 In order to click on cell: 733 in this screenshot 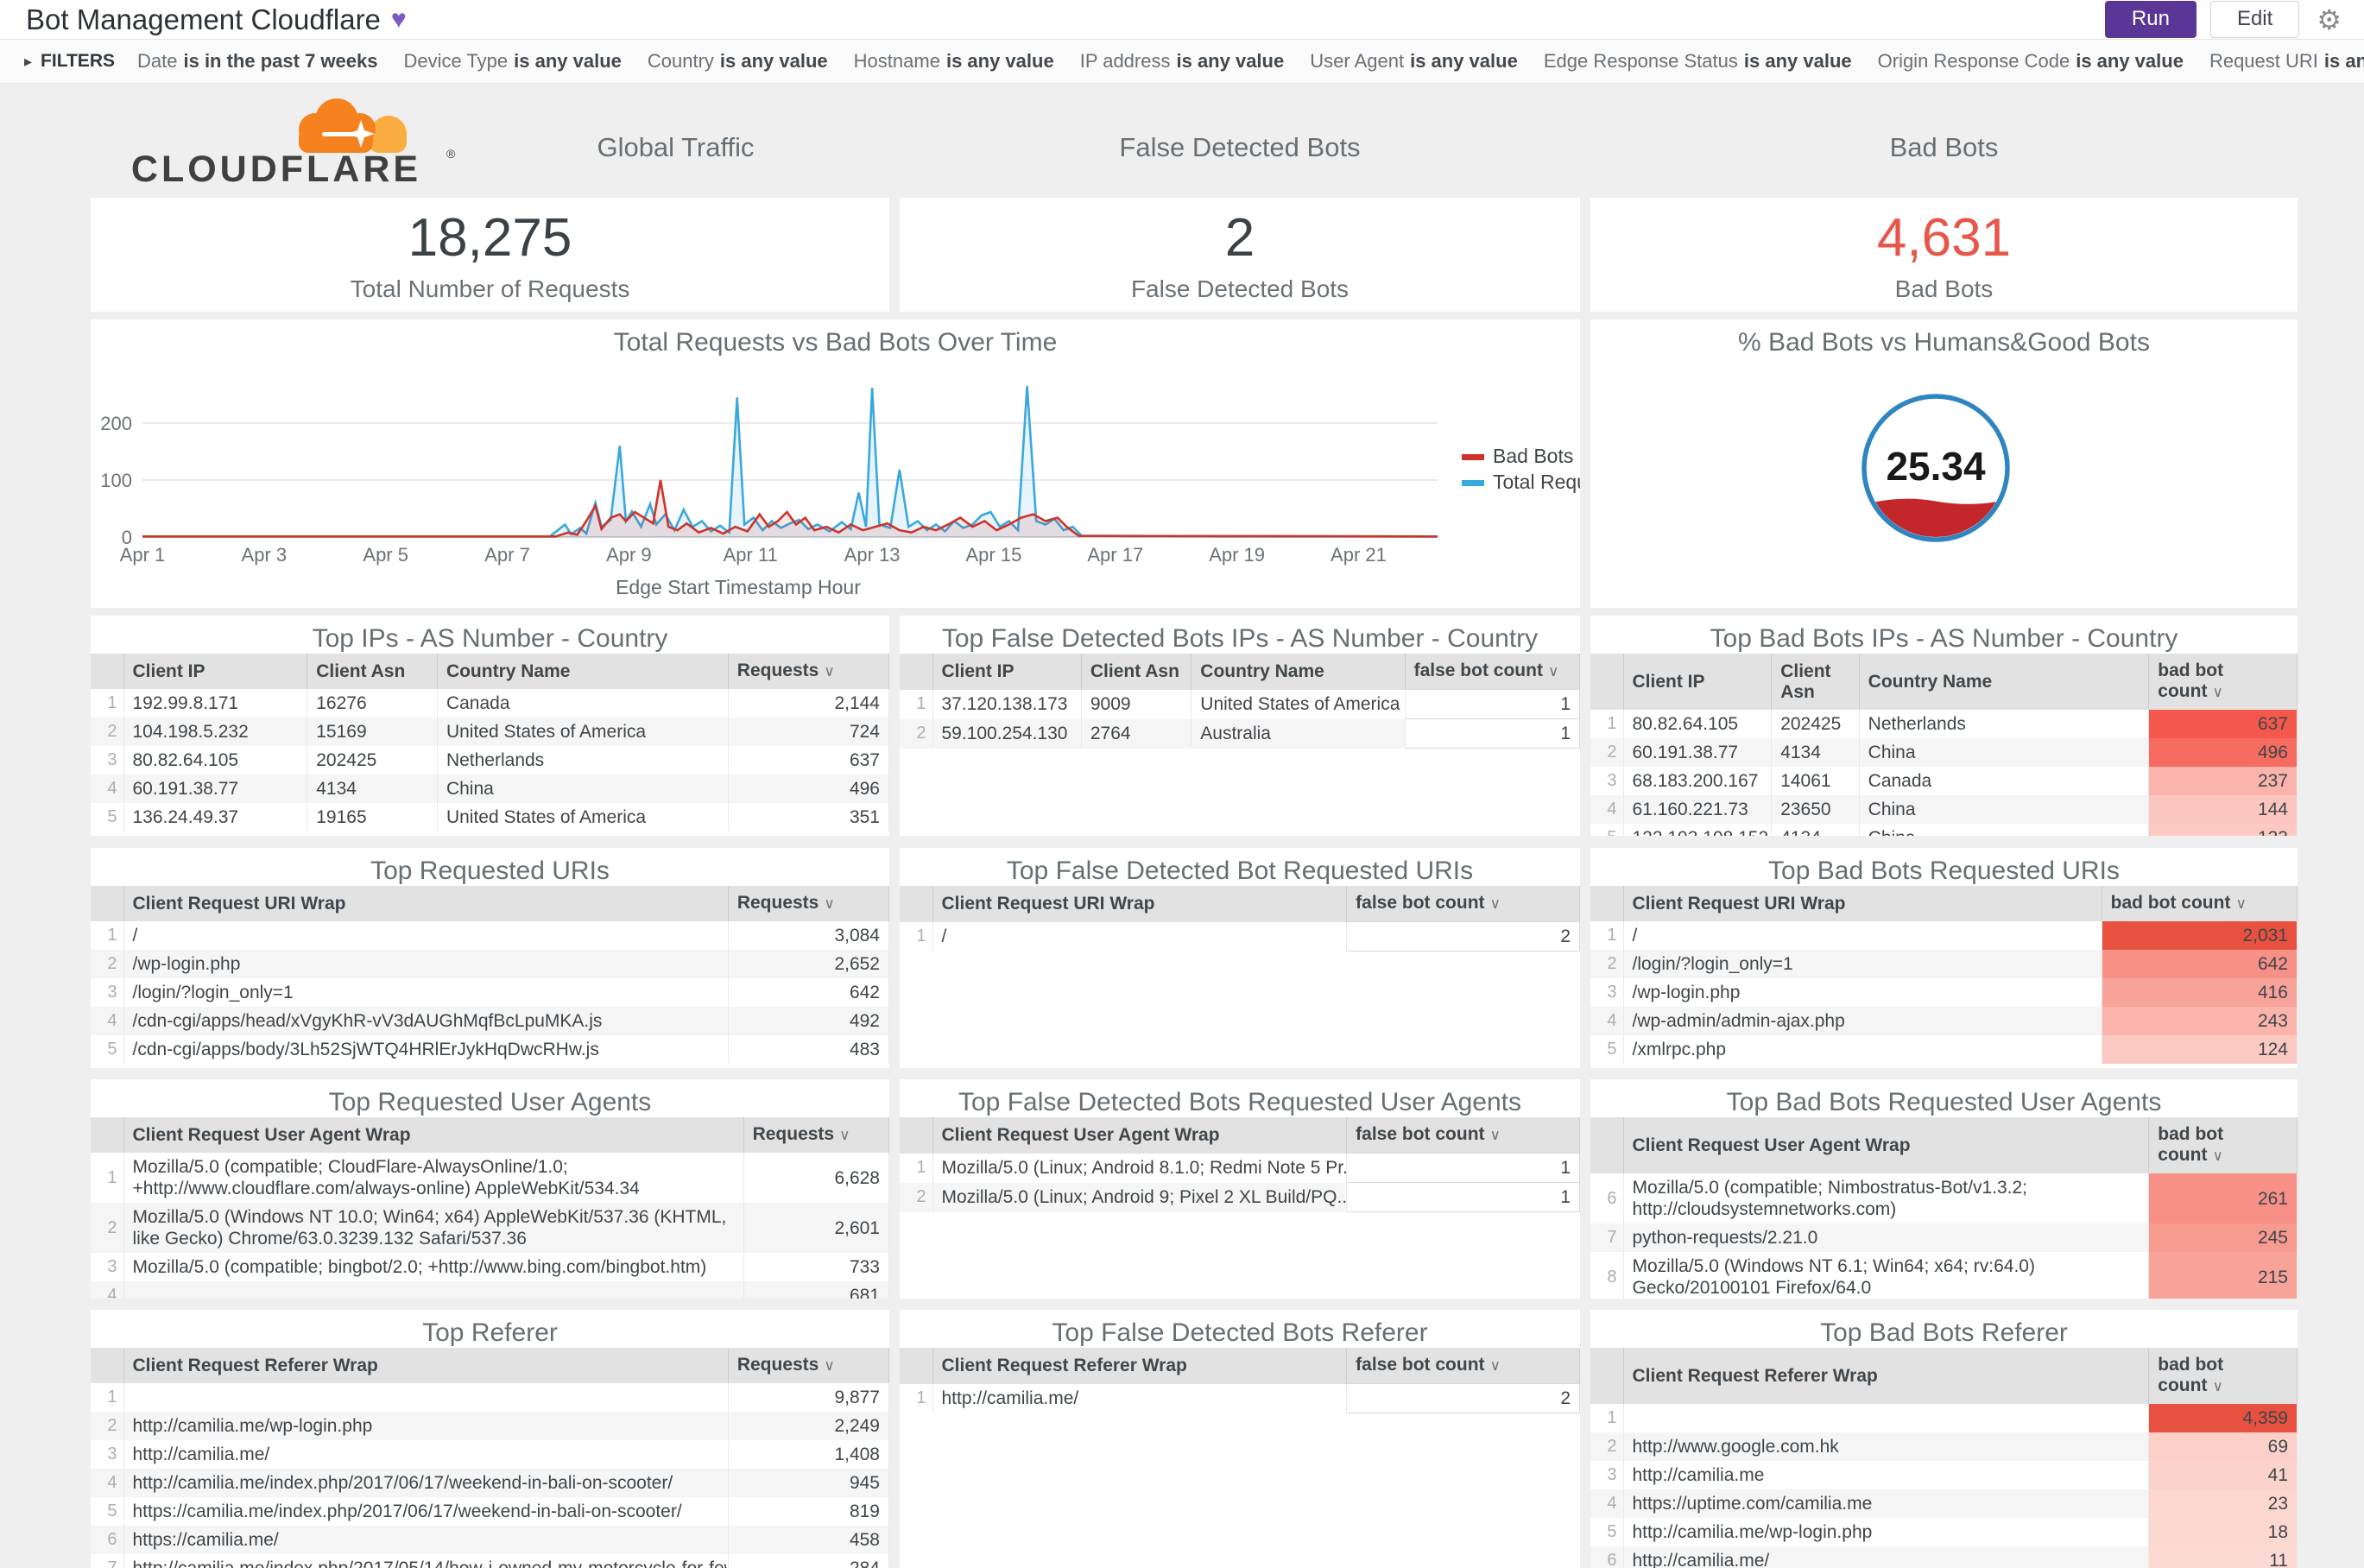, I will do `click(816, 1267)`.